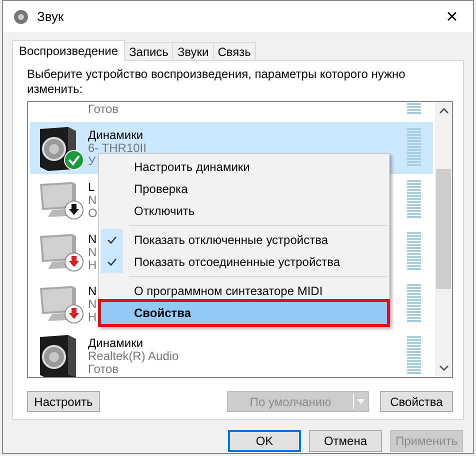  I want to click on device-name: L, so click(91, 187).